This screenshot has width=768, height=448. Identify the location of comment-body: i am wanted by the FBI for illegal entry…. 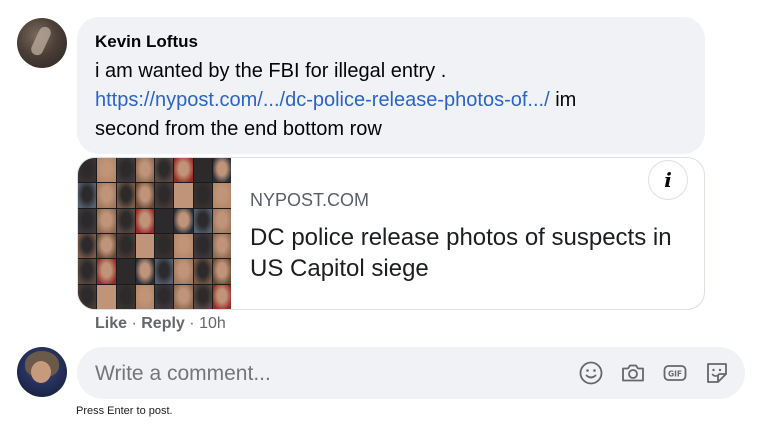
(391, 100).